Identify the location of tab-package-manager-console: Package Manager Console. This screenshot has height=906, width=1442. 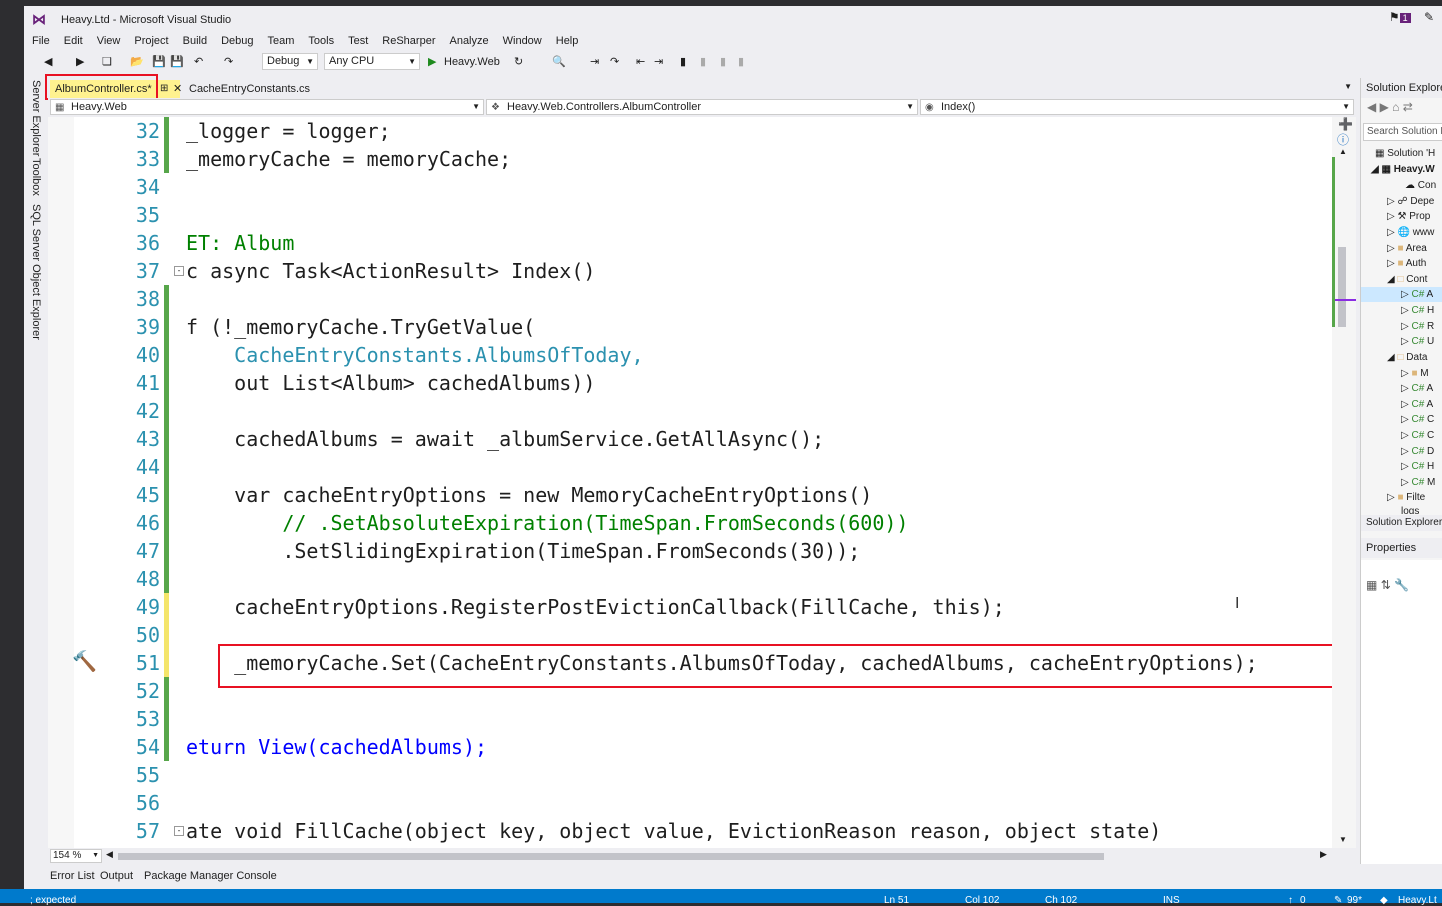
(210, 876).